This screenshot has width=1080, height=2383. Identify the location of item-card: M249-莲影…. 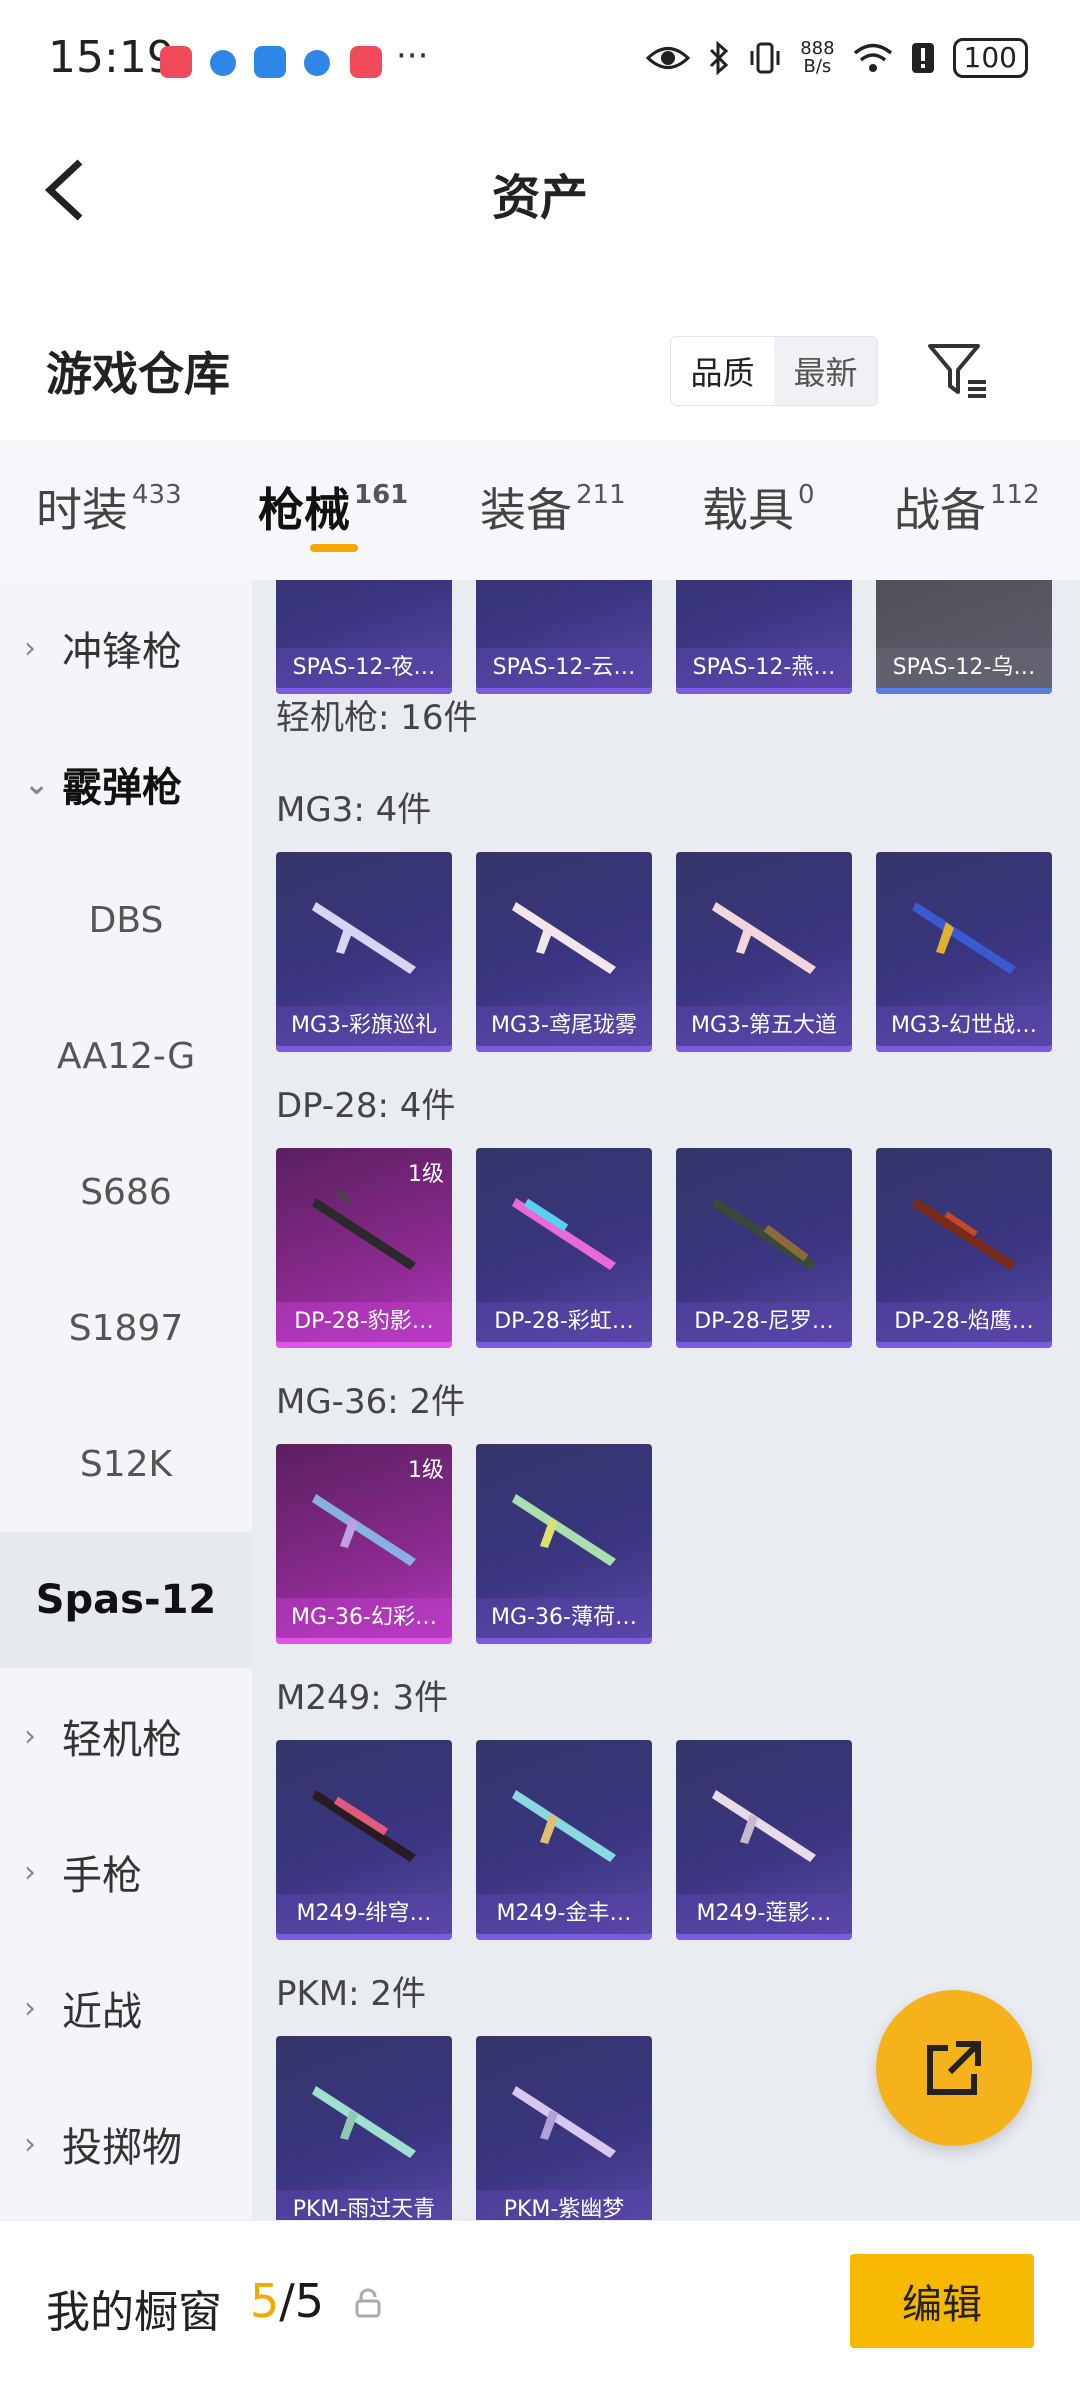
(764, 1840).